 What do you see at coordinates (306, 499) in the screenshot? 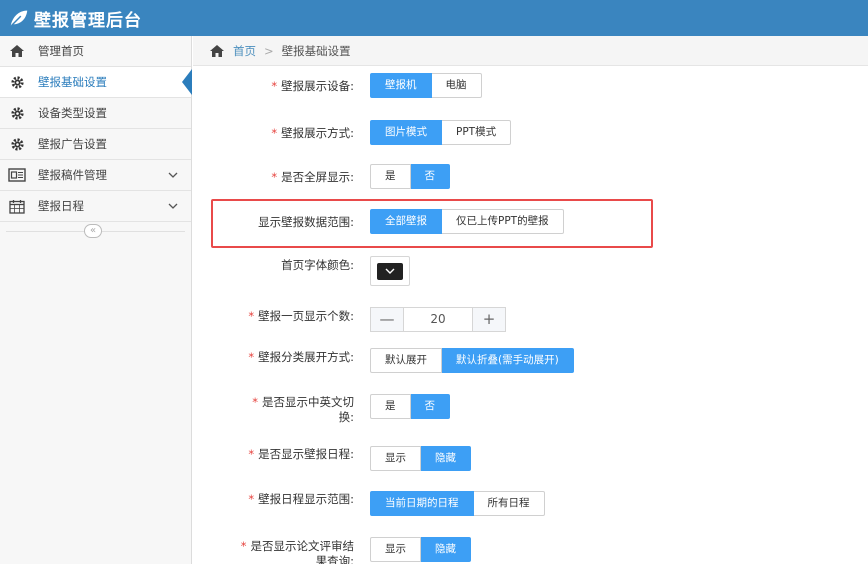
I see `label-text: 壁报日程显示范围:` at bounding box center [306, 499].